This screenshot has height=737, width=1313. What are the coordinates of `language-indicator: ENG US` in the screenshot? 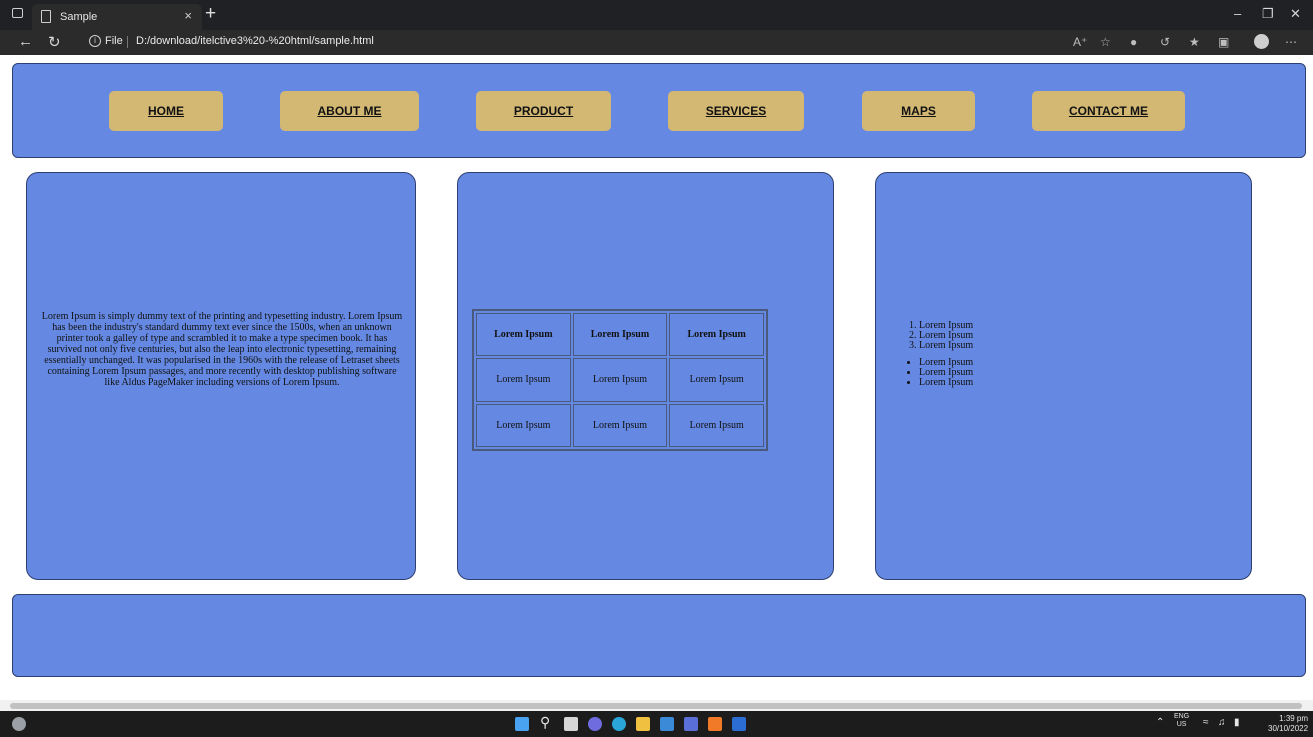 It's located at (1181, 721).